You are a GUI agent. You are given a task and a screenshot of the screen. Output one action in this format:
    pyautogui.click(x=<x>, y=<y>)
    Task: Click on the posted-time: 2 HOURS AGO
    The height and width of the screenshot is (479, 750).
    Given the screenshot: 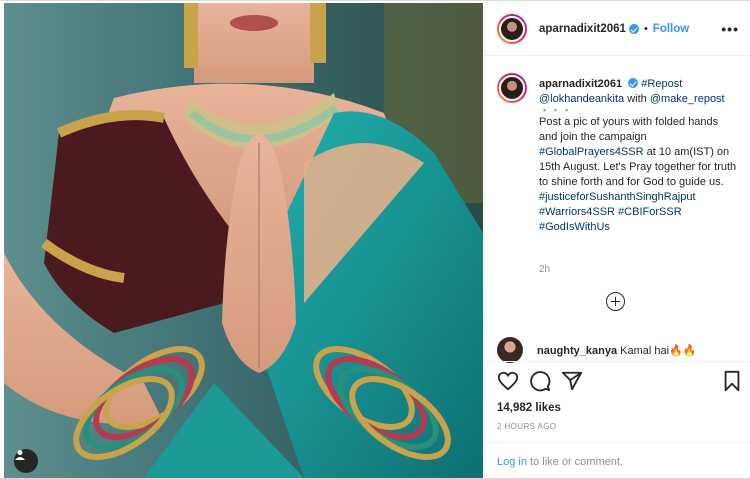 What is the action you would take?
    pyautogui.click(x=527, y=426)
    